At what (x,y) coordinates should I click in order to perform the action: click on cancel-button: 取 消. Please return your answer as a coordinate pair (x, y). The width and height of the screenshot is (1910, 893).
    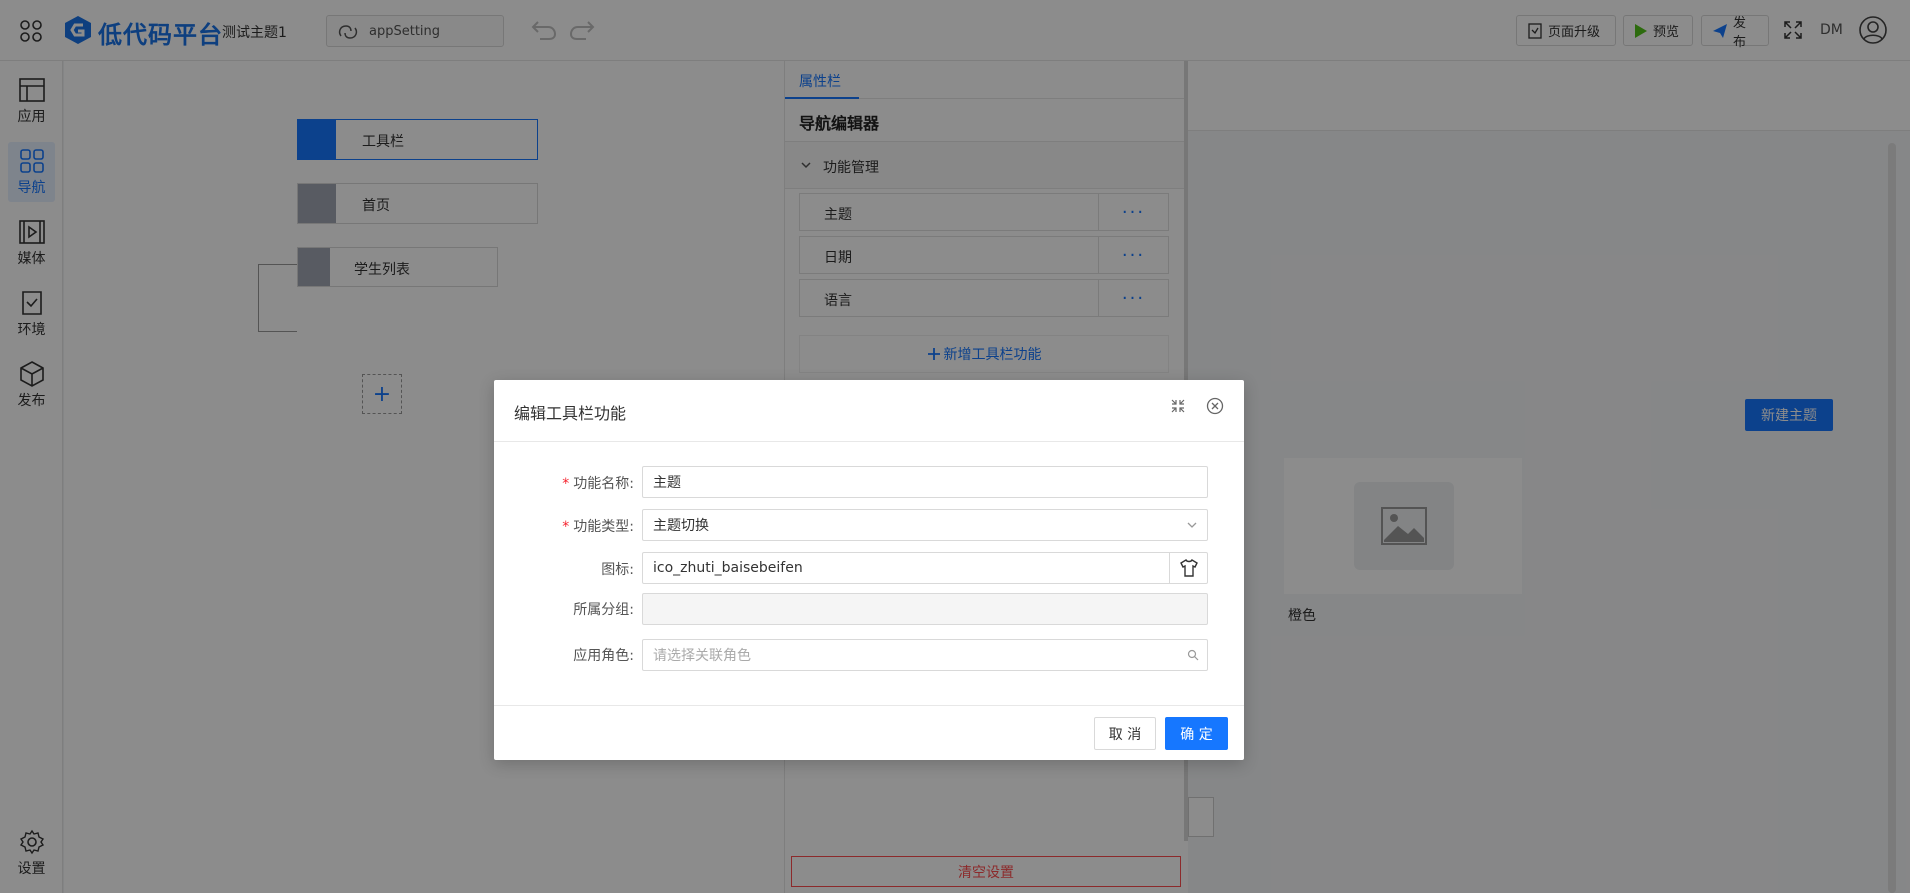
    Looking at the image, I should click on (1125, 733).